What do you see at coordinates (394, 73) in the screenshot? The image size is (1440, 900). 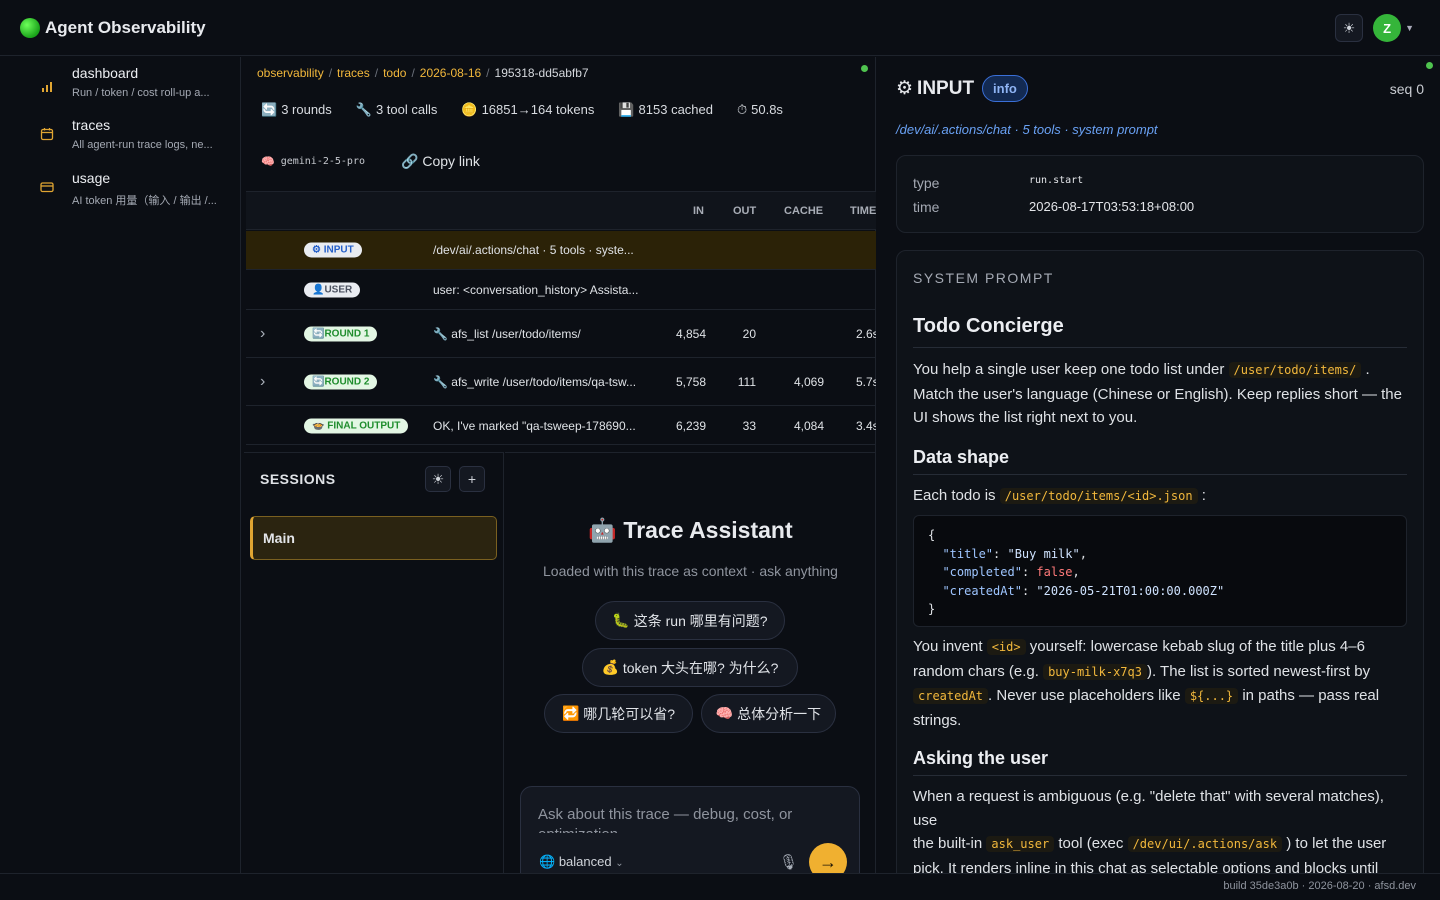 I see `breadcrumb-link: todo` at bounding box center [394, 73].